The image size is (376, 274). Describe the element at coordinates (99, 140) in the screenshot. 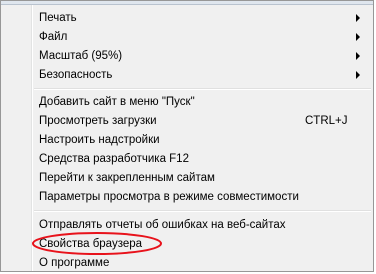

I see `menu-item-label: Настроить надстройки` at that location.